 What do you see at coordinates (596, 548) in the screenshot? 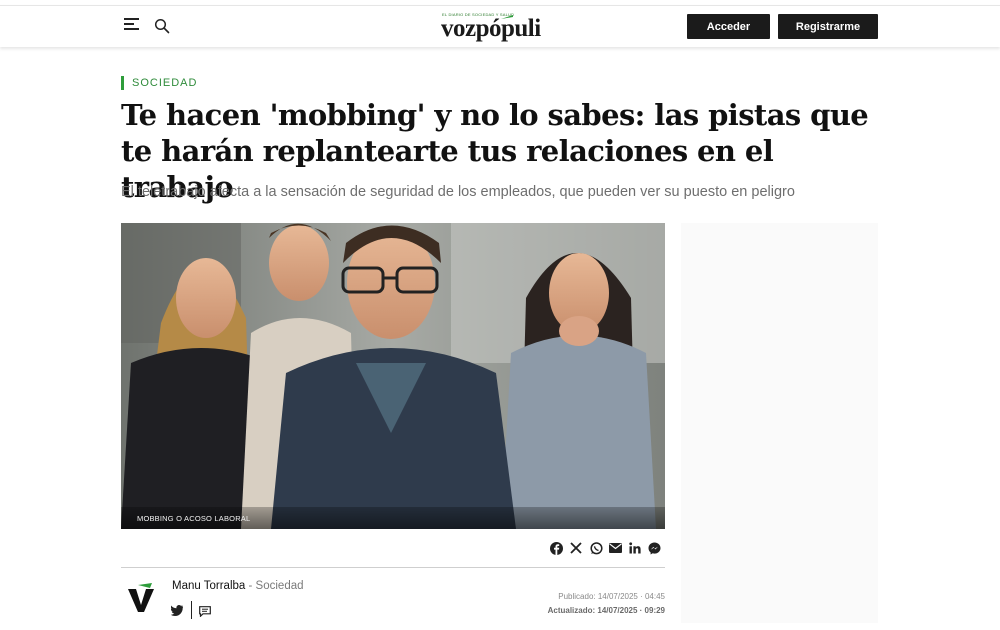
I see `whatsapp-icon` at bounding box center [596, 548].